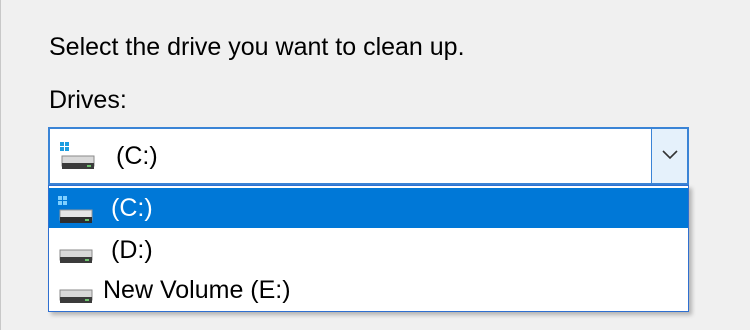 The image size is (750, 330). Describe the element at coordinates (88, 100) in the screenshot. I see `drives-label: Drives:` at that location.